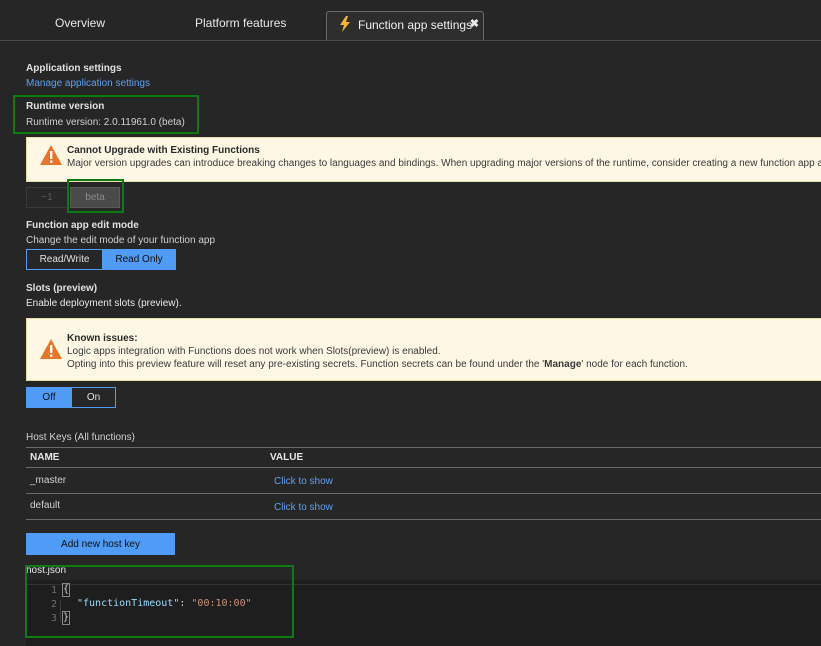 The width and height of the screenshot is (821, 646). What do you see at coordinates (80, 437) in the screenshot?
I see `host-keys-title: Host Keys (All functions)` at bounding box center [80, 437].